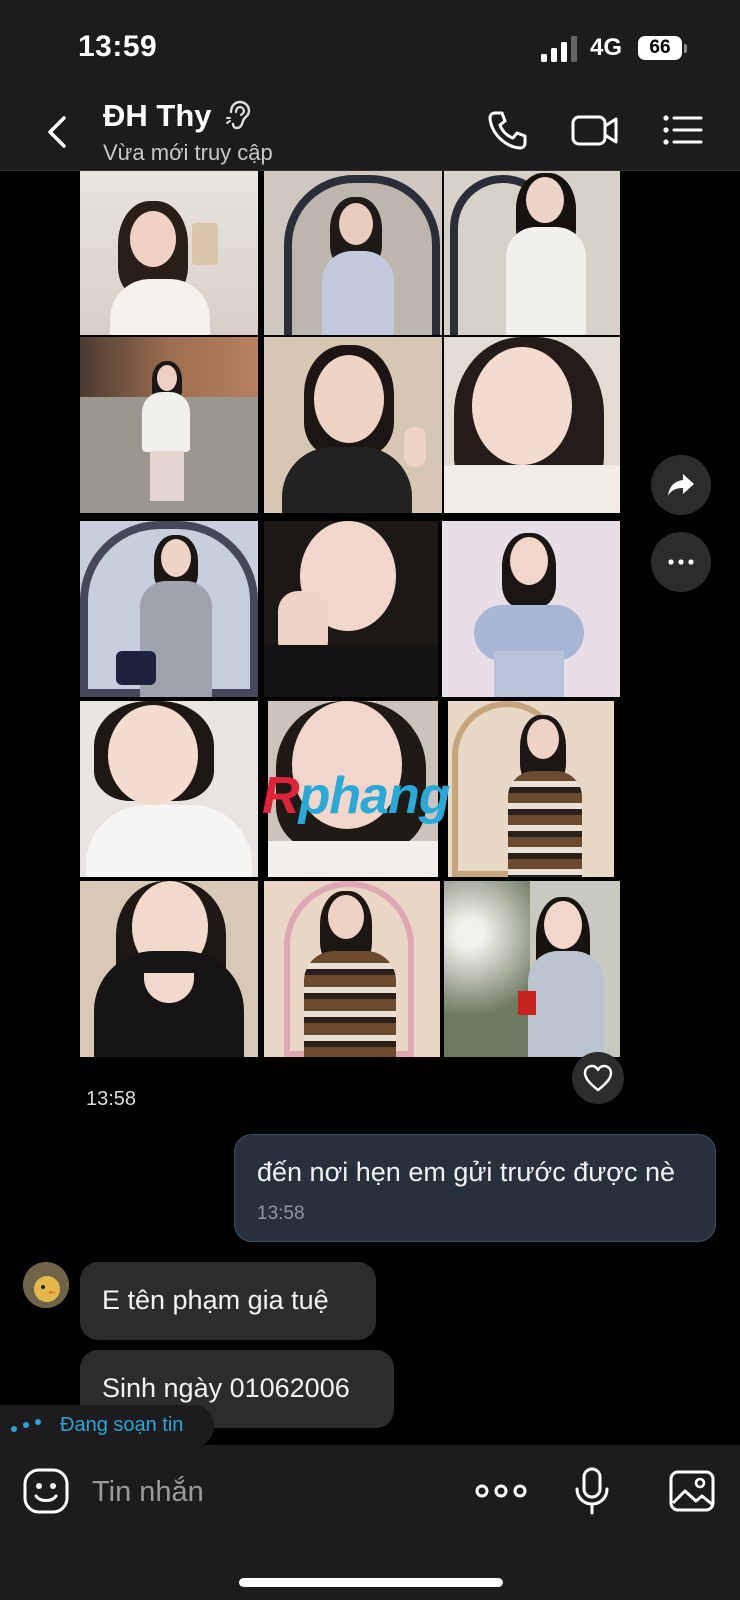  What do you see at coordinates (26, 1425) in the screenshot?
I see `typing-dots-icon` at bounding box center [26, 1425].